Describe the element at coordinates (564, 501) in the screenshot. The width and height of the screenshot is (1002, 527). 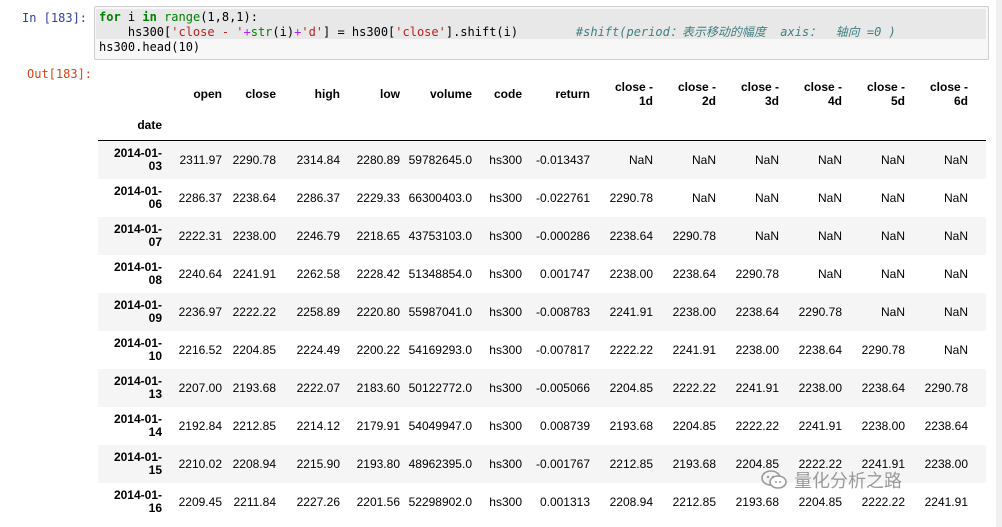
I see `table-cell: 0.001313` at that location.